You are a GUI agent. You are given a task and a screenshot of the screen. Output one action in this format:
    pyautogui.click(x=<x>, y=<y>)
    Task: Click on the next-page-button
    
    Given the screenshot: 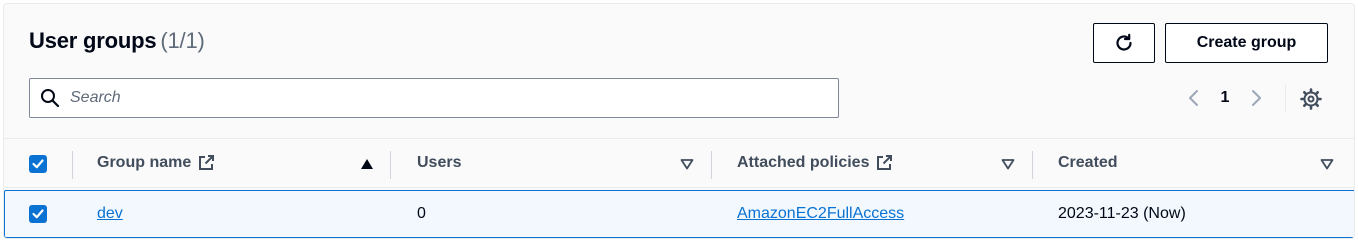 What is the action you would take?
    pyautogui.click(x=1256, y=98)
    